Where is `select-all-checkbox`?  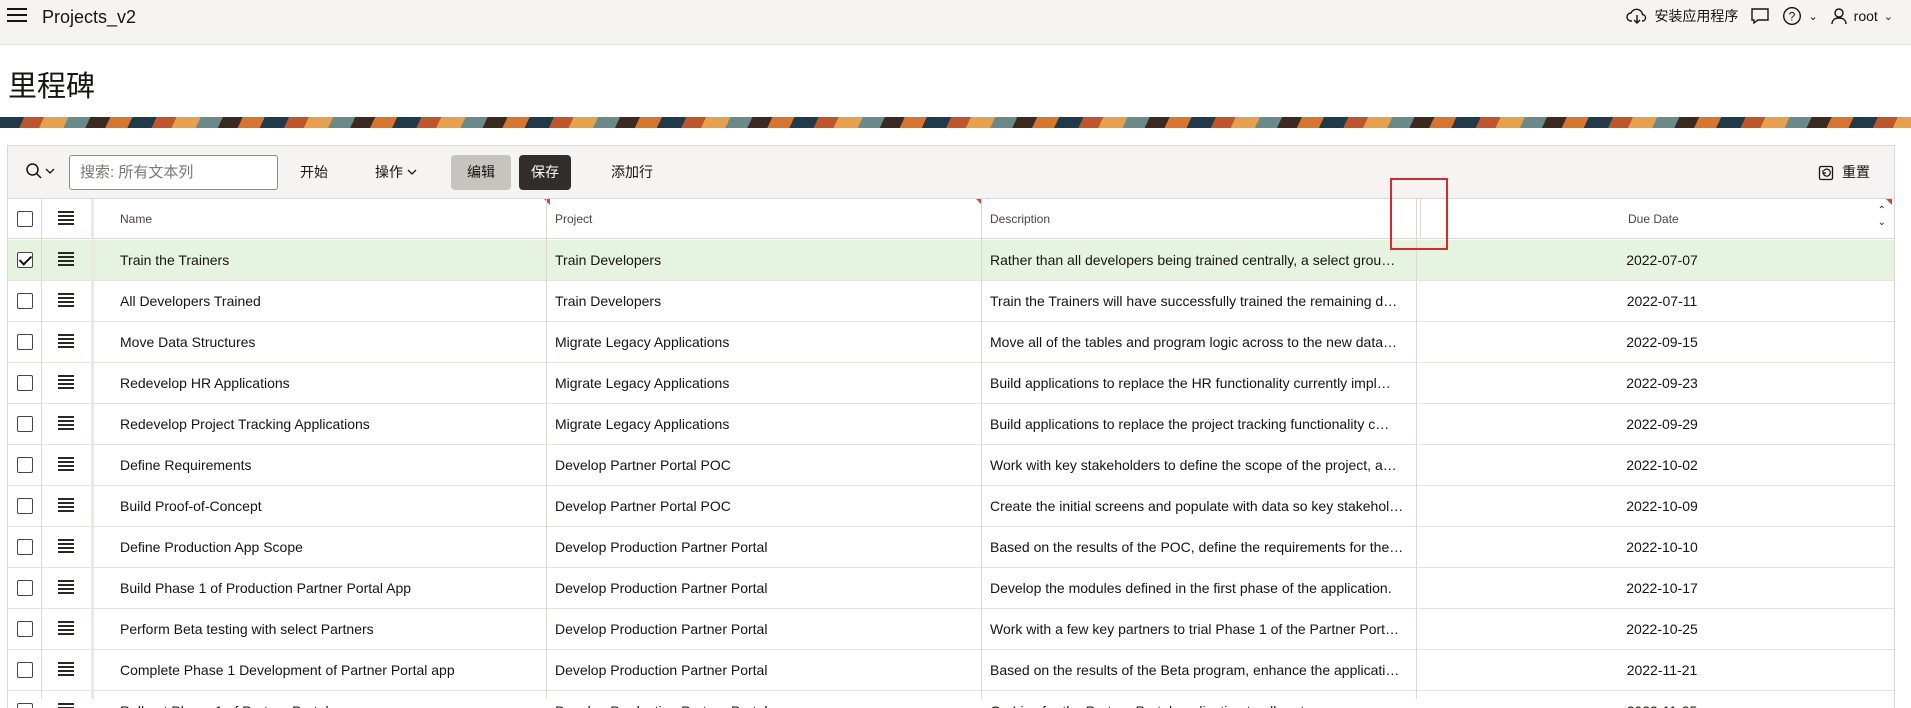 select-all-checkbox is located at coordinates (24, 219).